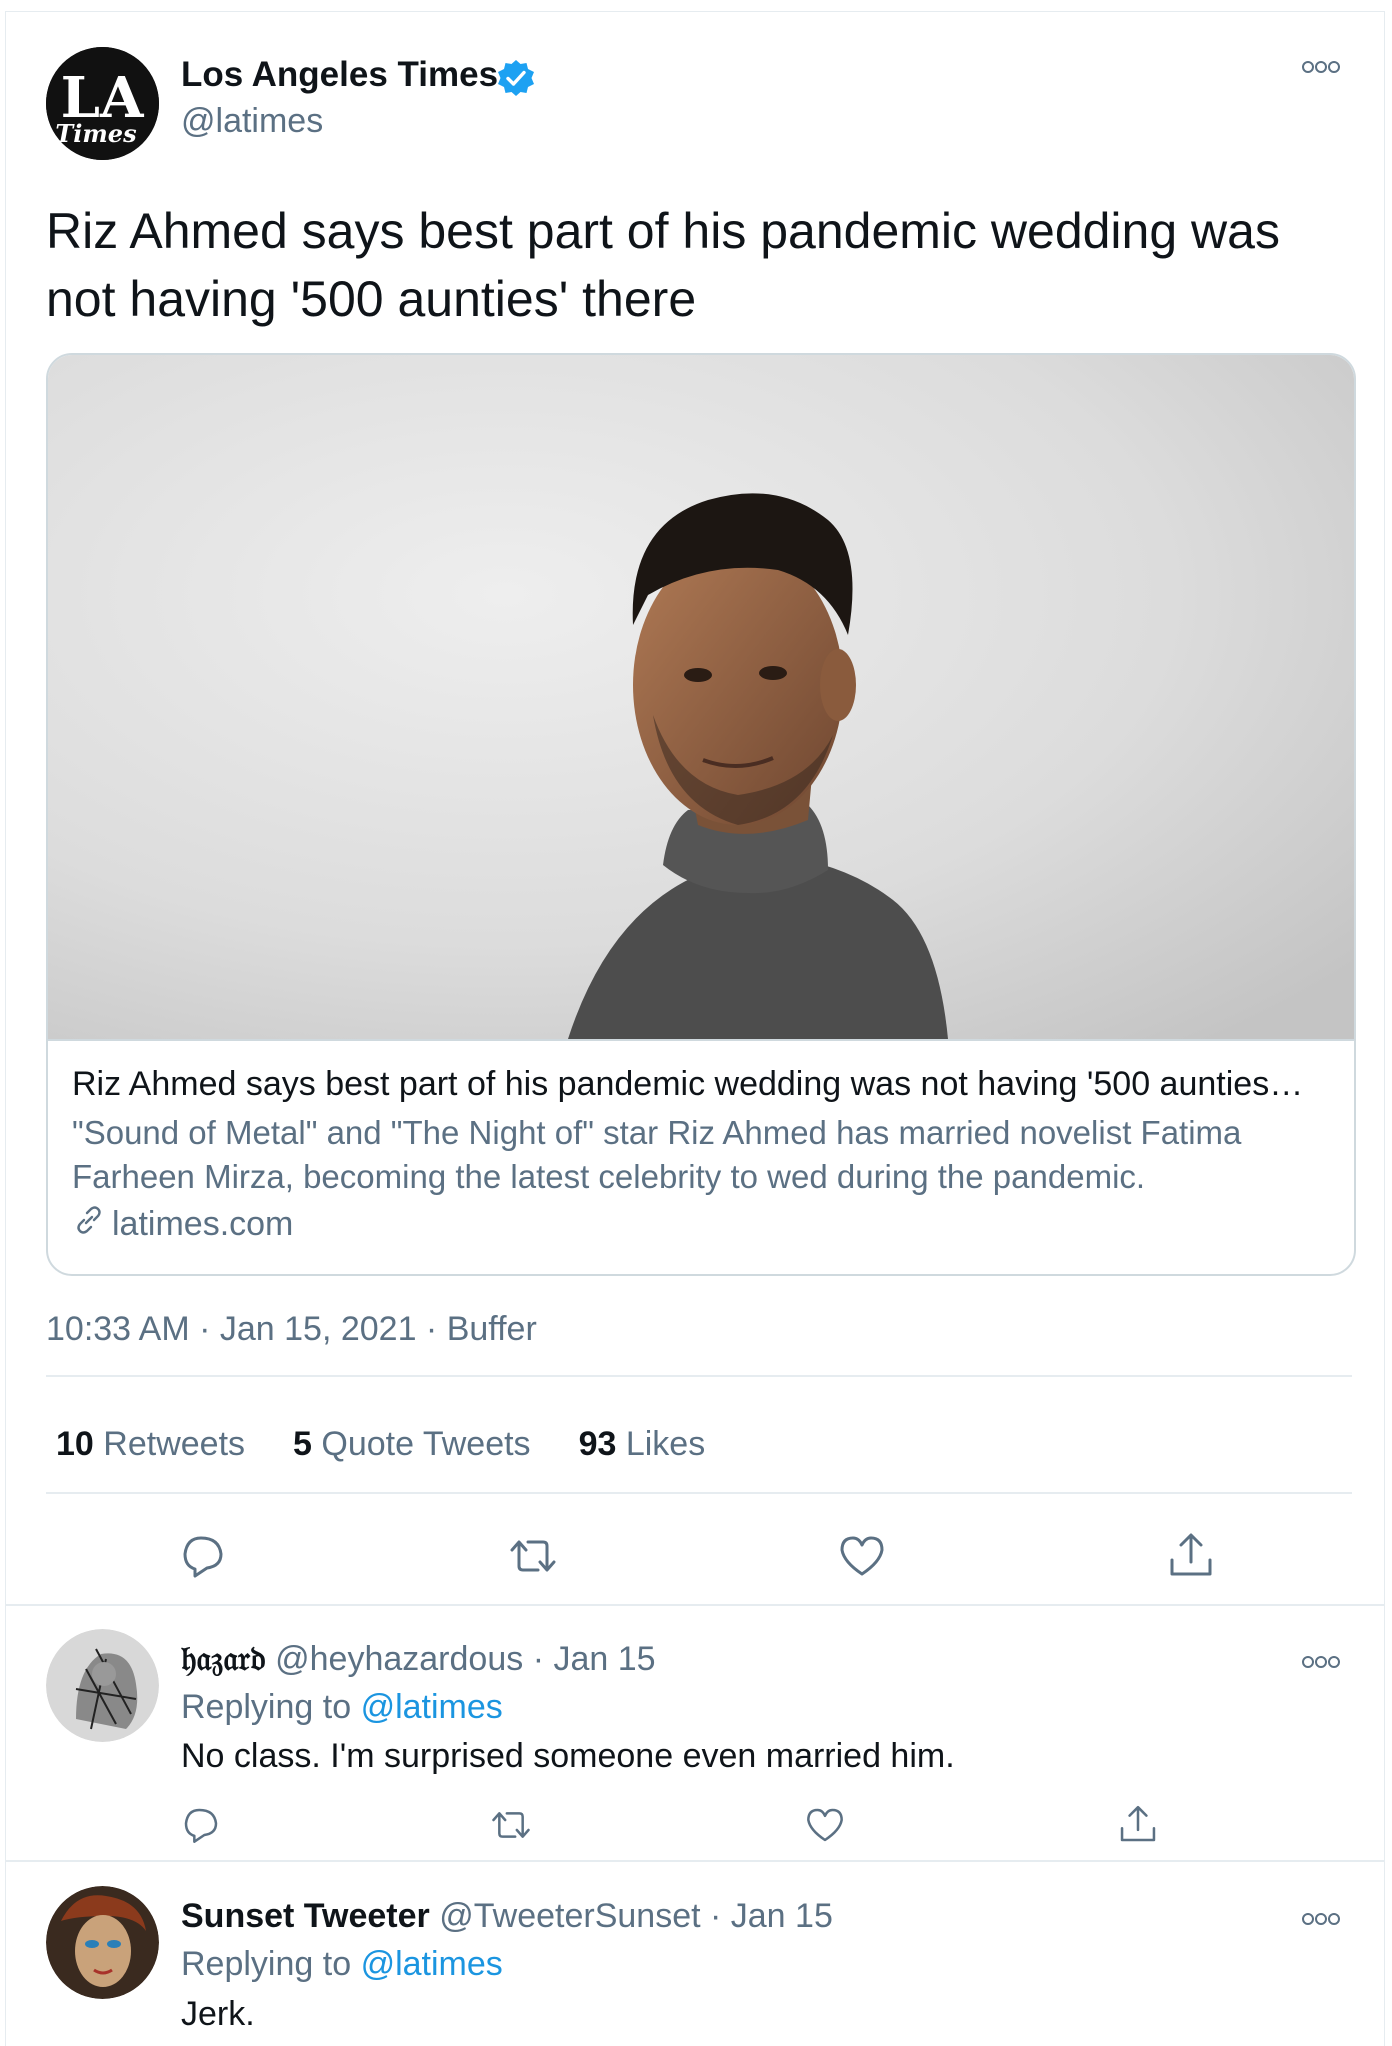  Describe the element at coordinates (218, 2014) in the screenshot. I see `reply-text: Jerk.` at that location.